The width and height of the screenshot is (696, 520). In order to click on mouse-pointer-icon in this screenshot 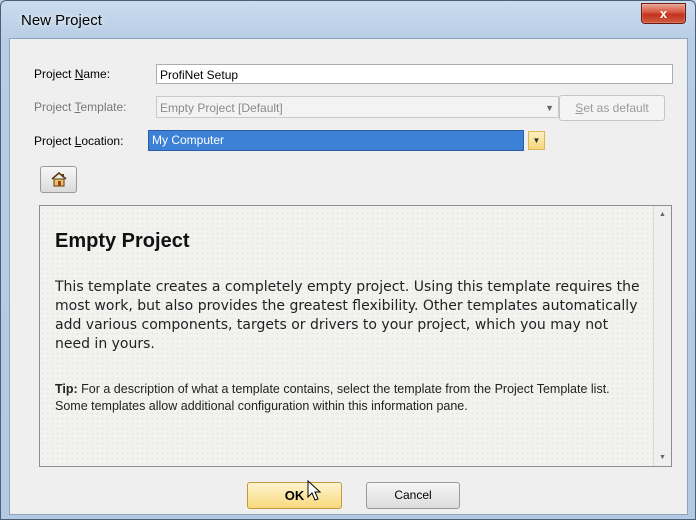, I will do `click(314, 490)`.